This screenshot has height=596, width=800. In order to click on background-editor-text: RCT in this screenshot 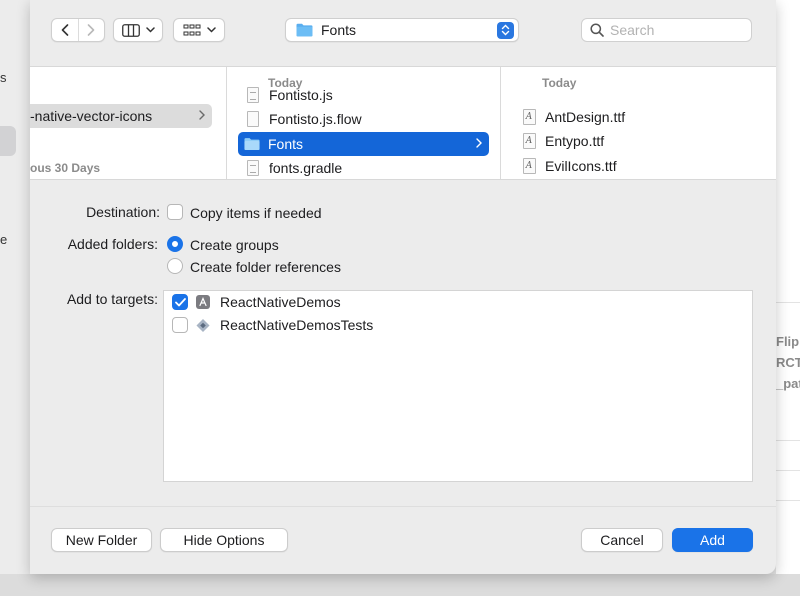, I will do `click(788, 362)`.